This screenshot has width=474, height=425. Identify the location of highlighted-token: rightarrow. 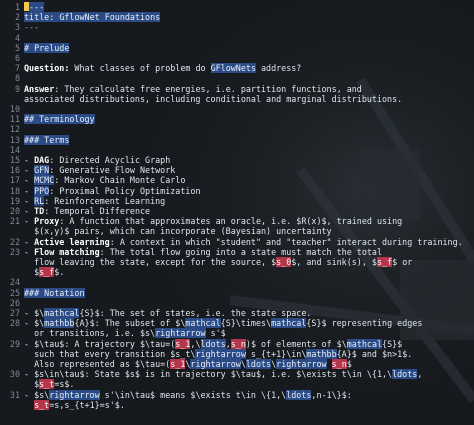
(220, 353).